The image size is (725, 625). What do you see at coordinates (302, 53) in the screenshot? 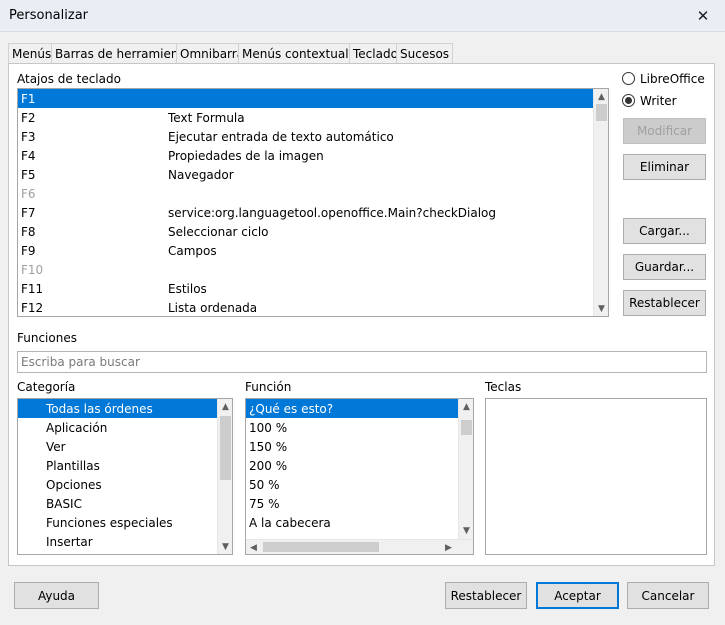
I see `tab-menus-contextuales: Menús contextuales` at bounding box center [302, 53].